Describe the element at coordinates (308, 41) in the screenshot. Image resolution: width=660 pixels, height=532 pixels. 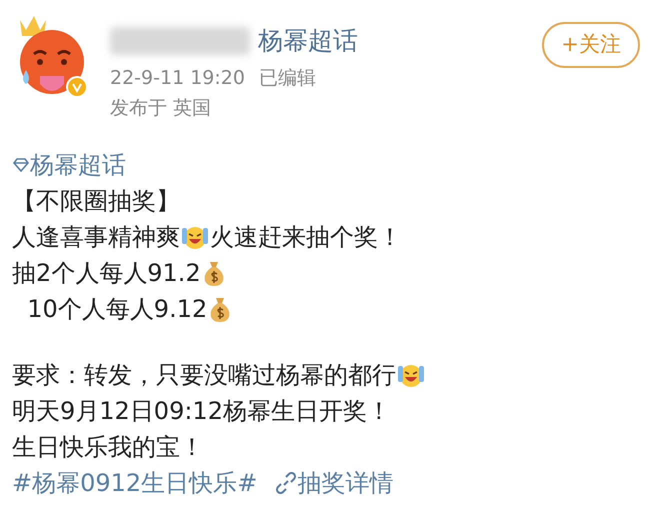
I see `author-topic: 杨幂超话` at that location.